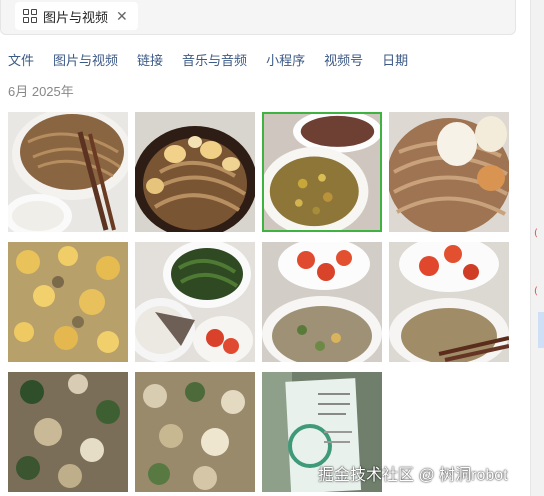 This screenshot has height=496, width=544. I want to click on tab-mini-programs: 小程序, so click(285, 59).